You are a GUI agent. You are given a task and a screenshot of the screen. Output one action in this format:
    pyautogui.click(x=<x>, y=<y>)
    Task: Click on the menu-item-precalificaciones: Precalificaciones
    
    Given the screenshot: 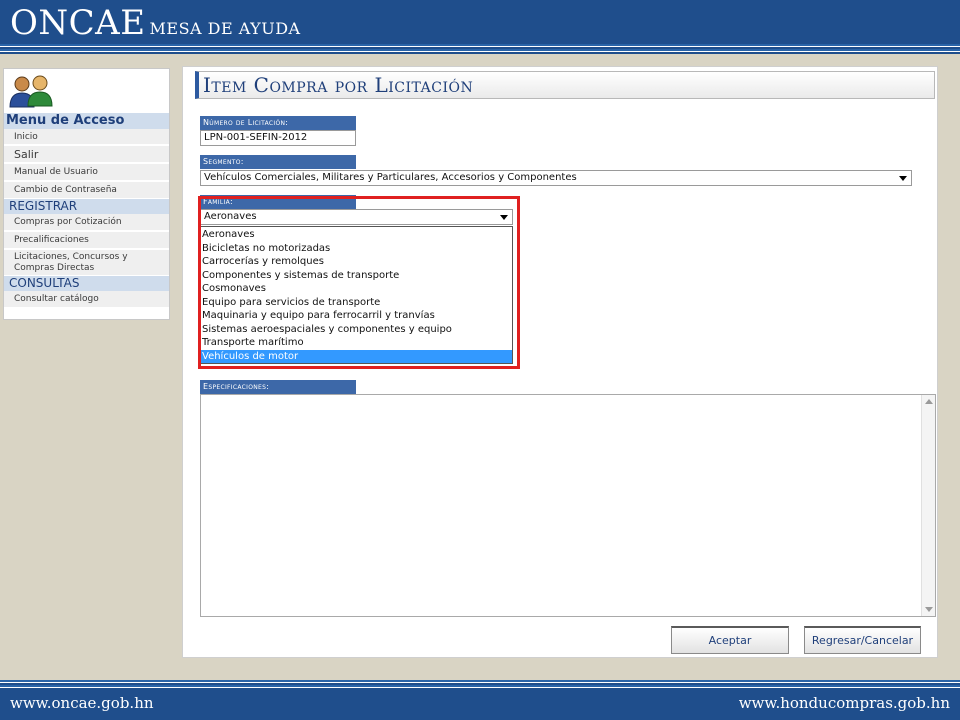 What is the action you would take?
    pyautogui.click(x=86, y=240)
    